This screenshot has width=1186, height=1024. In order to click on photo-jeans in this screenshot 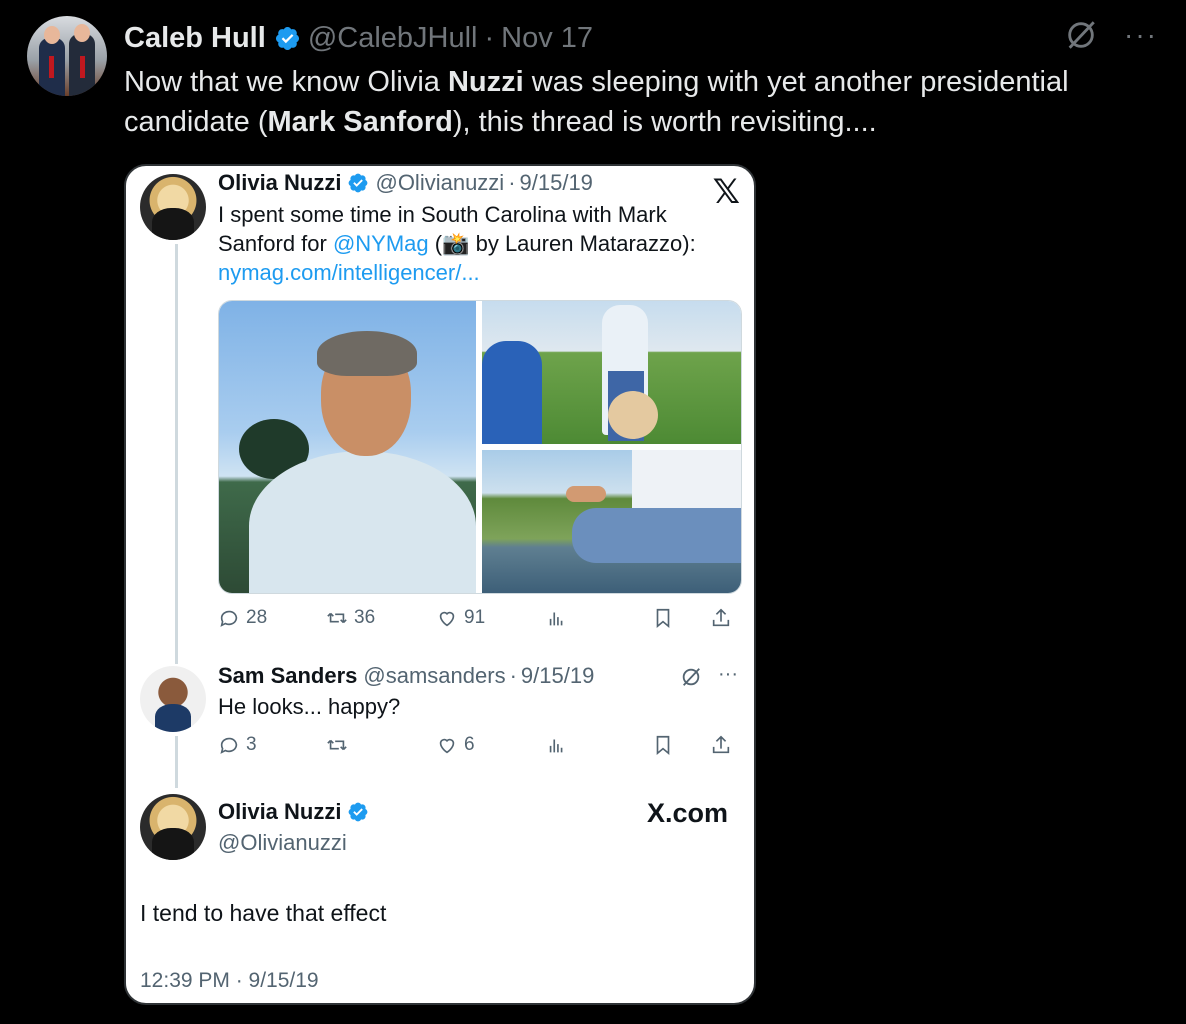, I will do `click(656, 535)`.